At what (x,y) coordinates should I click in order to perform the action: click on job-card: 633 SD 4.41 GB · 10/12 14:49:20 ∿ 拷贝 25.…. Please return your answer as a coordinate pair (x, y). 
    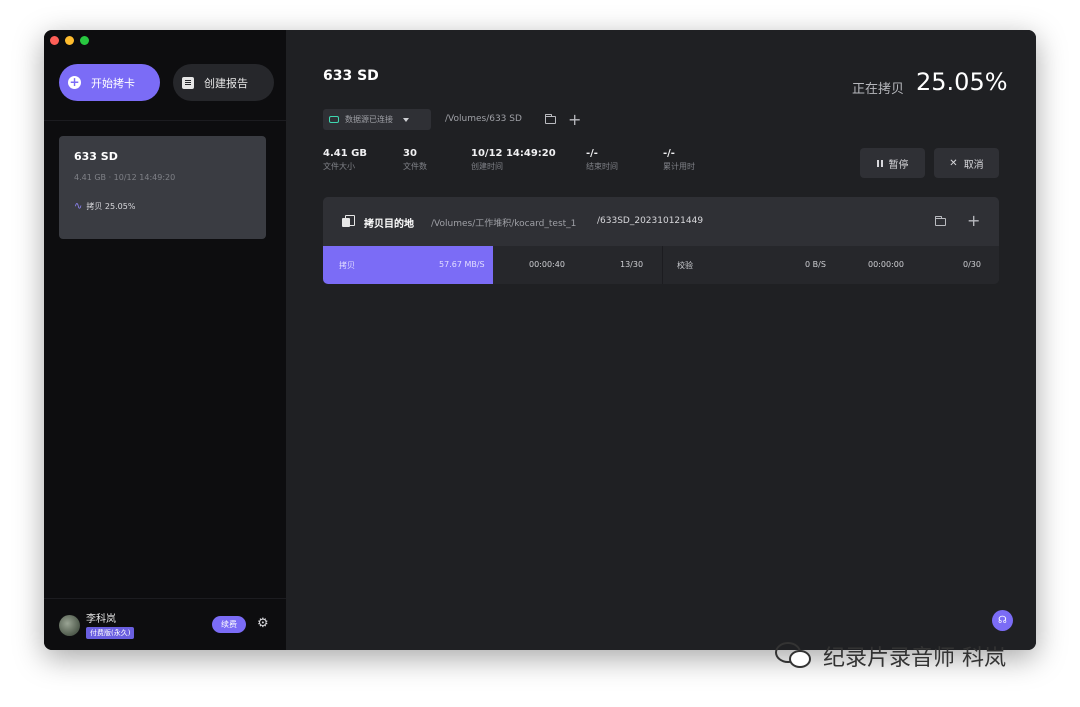
    Looking at the image, I should click on (162, 187).